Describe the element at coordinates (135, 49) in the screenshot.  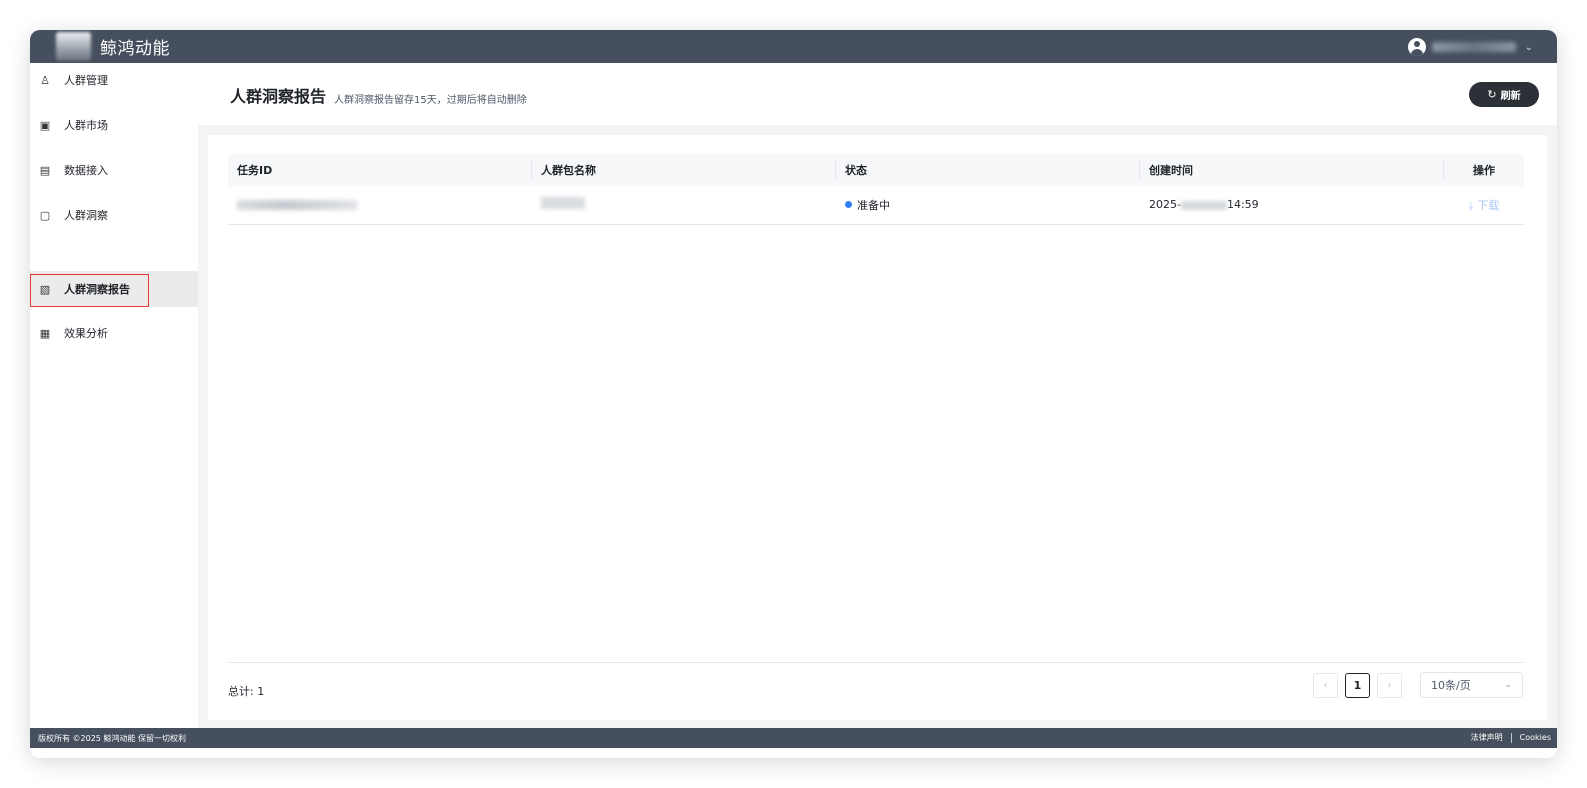
I see `app-name: 鲸鸿动能` at that location.